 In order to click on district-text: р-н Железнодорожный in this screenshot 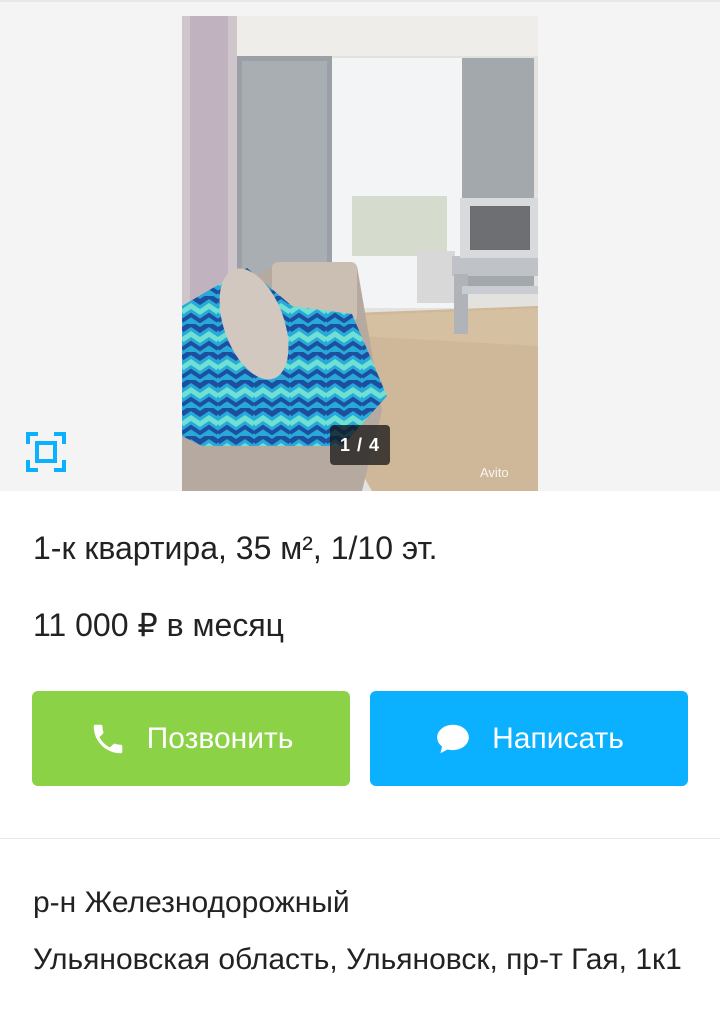, I will do `click(191, 902)`.